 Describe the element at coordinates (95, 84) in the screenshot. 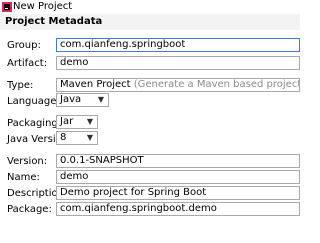

I see `type-value: Maven Project` at that location.